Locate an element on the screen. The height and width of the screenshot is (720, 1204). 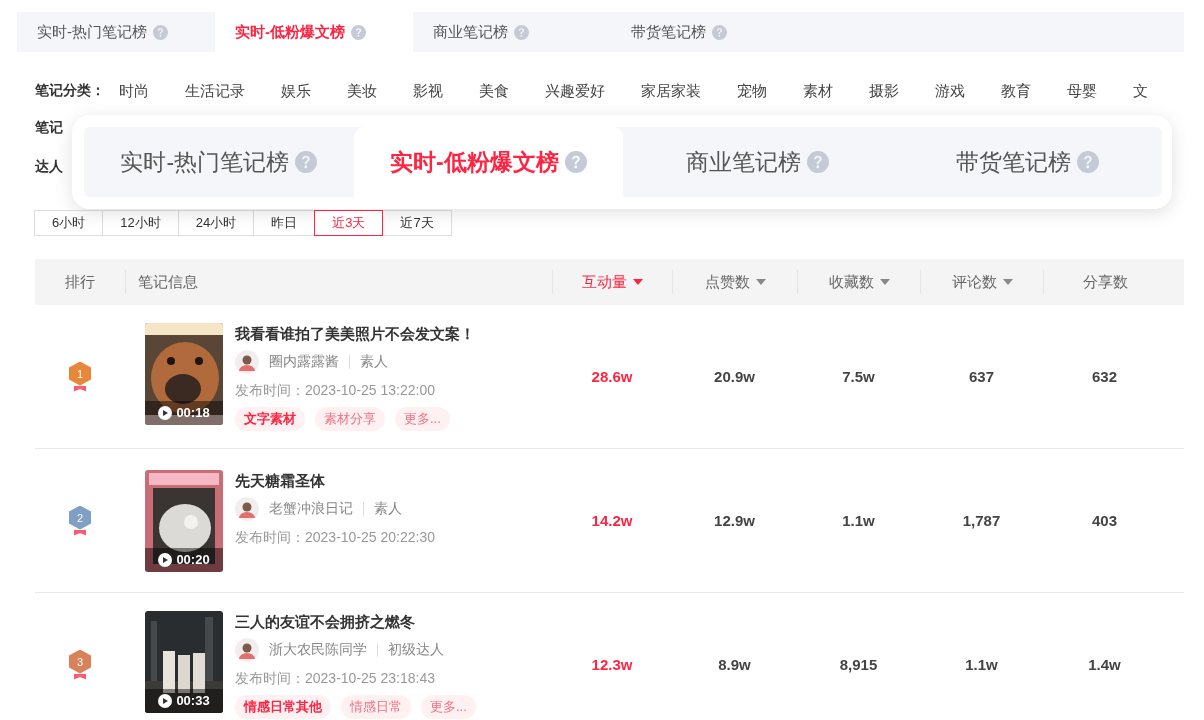
author-name: 浙大农民陈同学 is located at coordinates (318, 649).